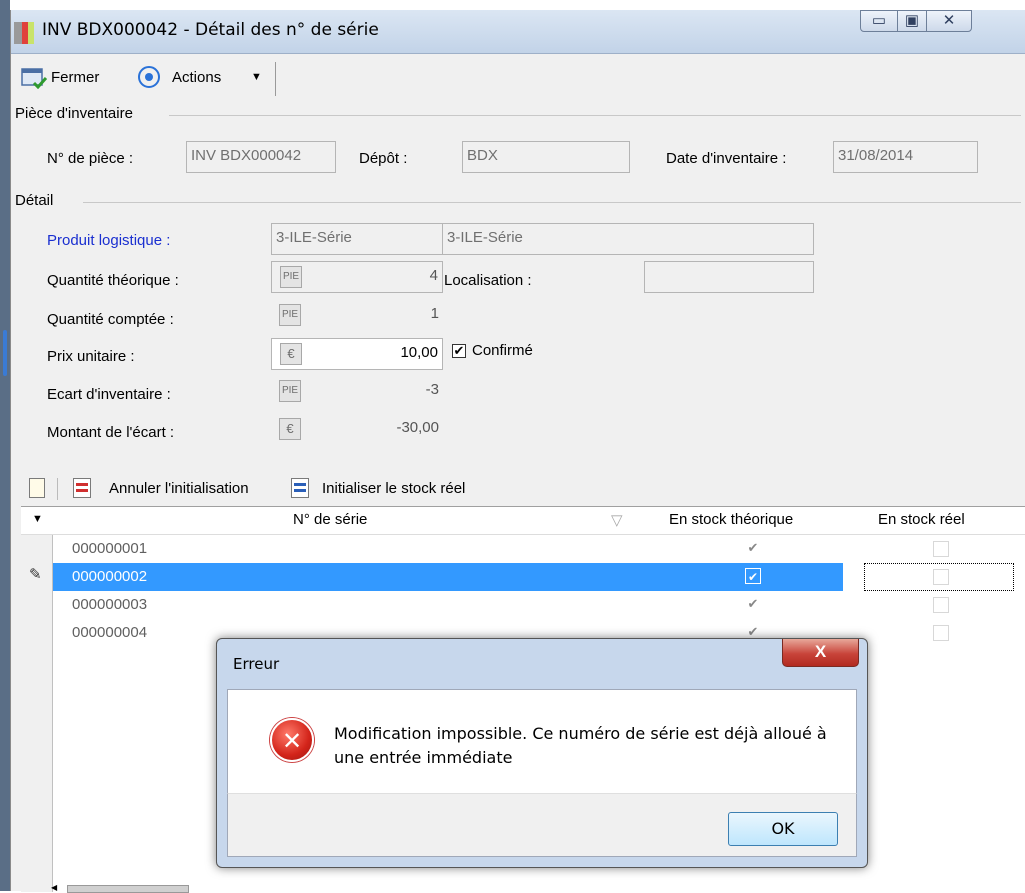 The image size is (1025, 893). Describe the element at coordinates (275, 79) in the screenshot. I see `toolbar-separator` at that location.